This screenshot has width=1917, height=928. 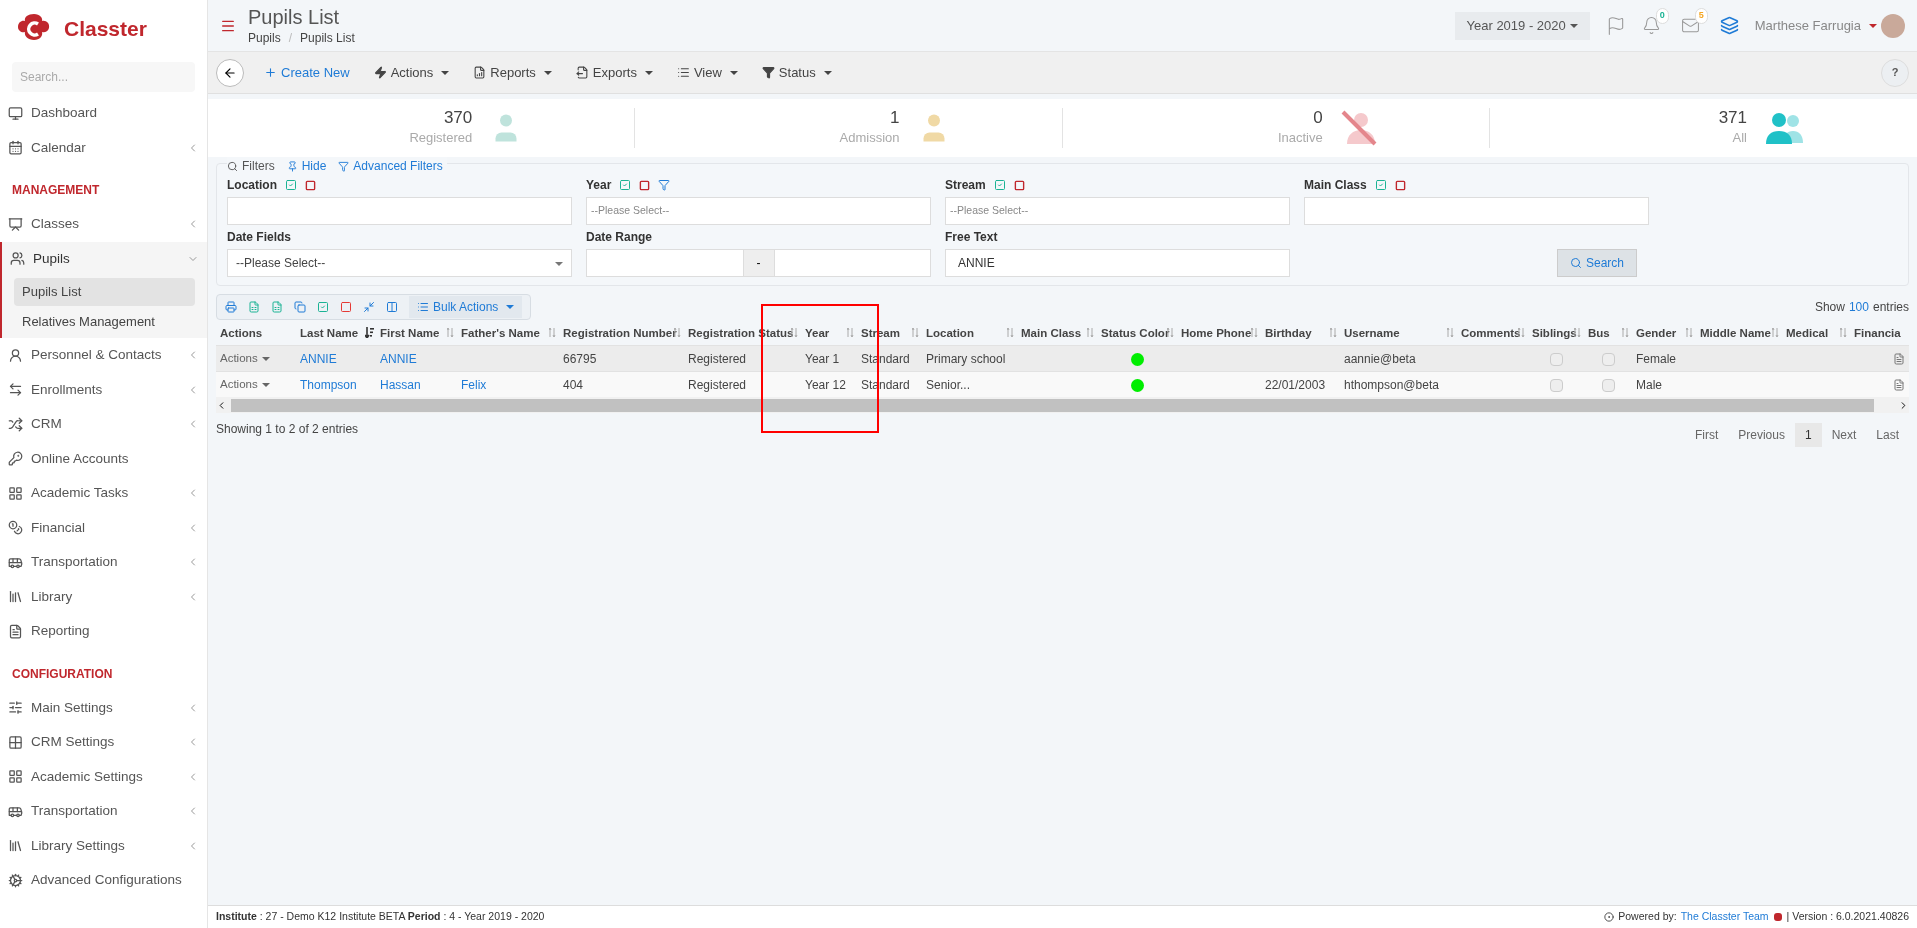 I want to click on column-header: Bus, so click(x=1599, y=333).